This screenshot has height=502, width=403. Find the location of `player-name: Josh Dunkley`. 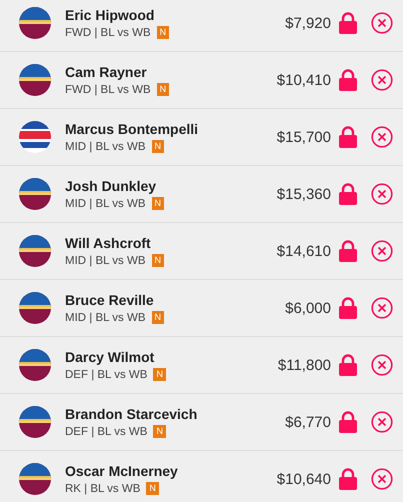

player-name: Josh Dunkley is located at coordinates (111, 186).